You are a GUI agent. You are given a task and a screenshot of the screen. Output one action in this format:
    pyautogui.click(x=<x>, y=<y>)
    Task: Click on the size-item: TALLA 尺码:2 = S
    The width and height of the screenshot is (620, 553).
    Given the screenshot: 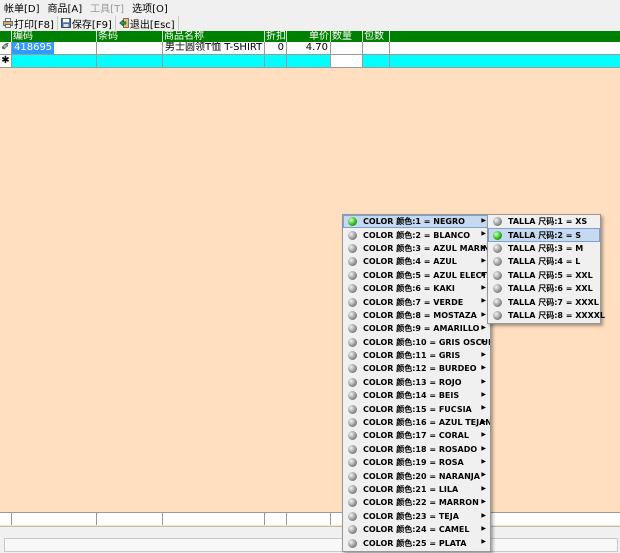 What is the action you would take?
    pyautogui.click(x=544, y=235)
    